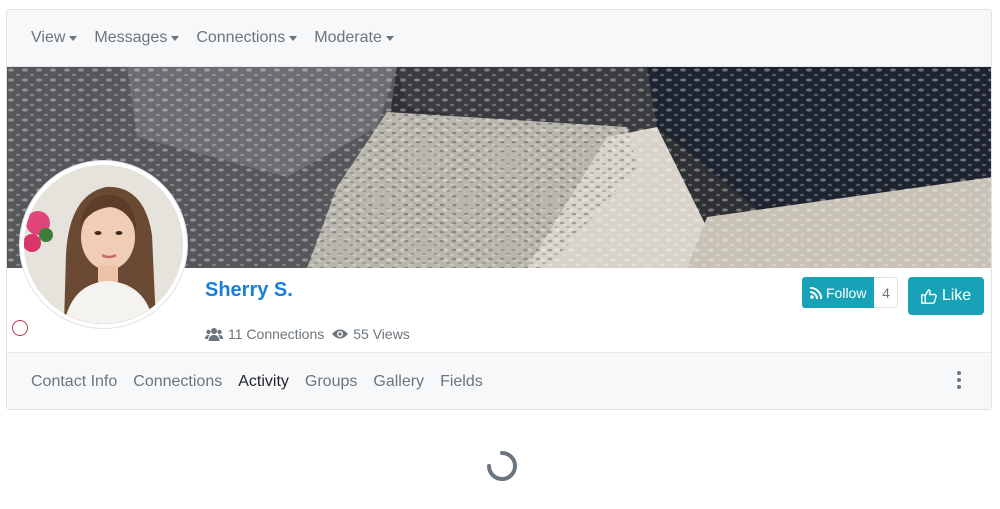 Image resolution: width=1000 pixels, height=509 pixels. What do you see at coordinates (928, 296) in the screenshot?
I see `thumbs-up-icon` at bounding box center [928, 296].